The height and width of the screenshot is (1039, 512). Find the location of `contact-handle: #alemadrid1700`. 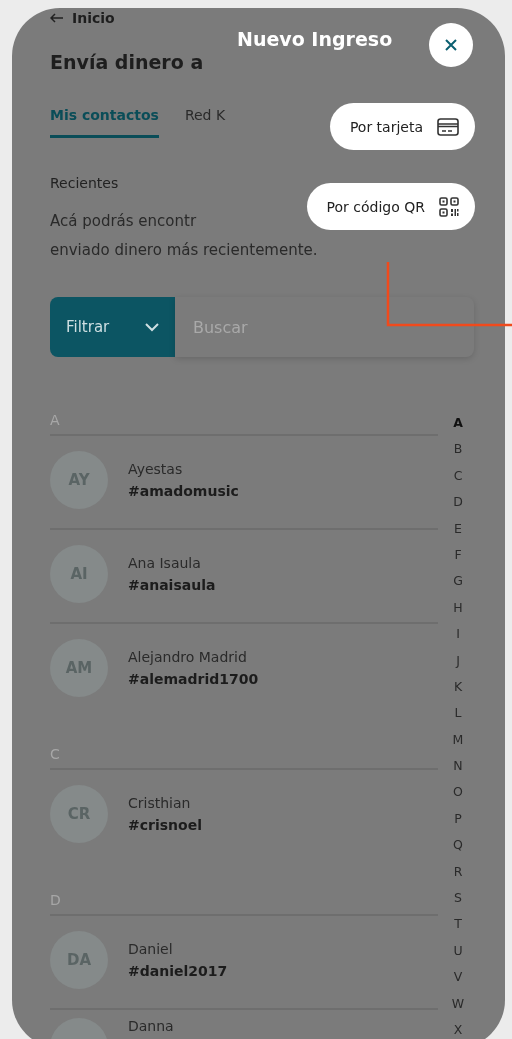

contact-handle: #alemadrid1700 is located at coordinates (193, 679).